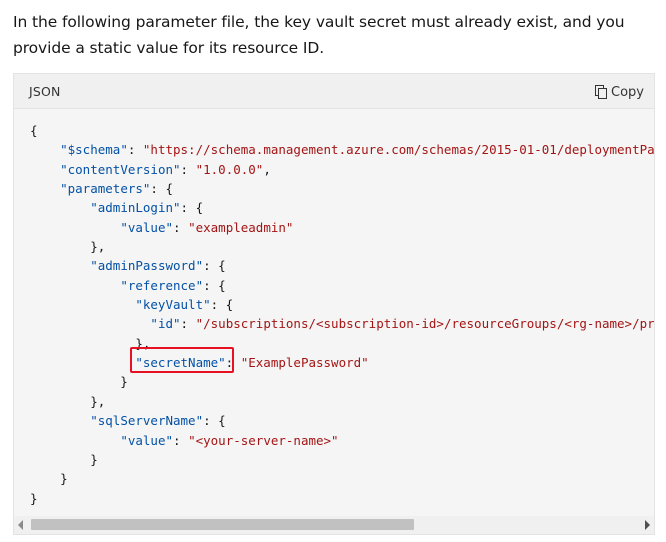 The height and width of the screenshot is (542, 666). I want to click on language-label: JSON, so click(45, 91).